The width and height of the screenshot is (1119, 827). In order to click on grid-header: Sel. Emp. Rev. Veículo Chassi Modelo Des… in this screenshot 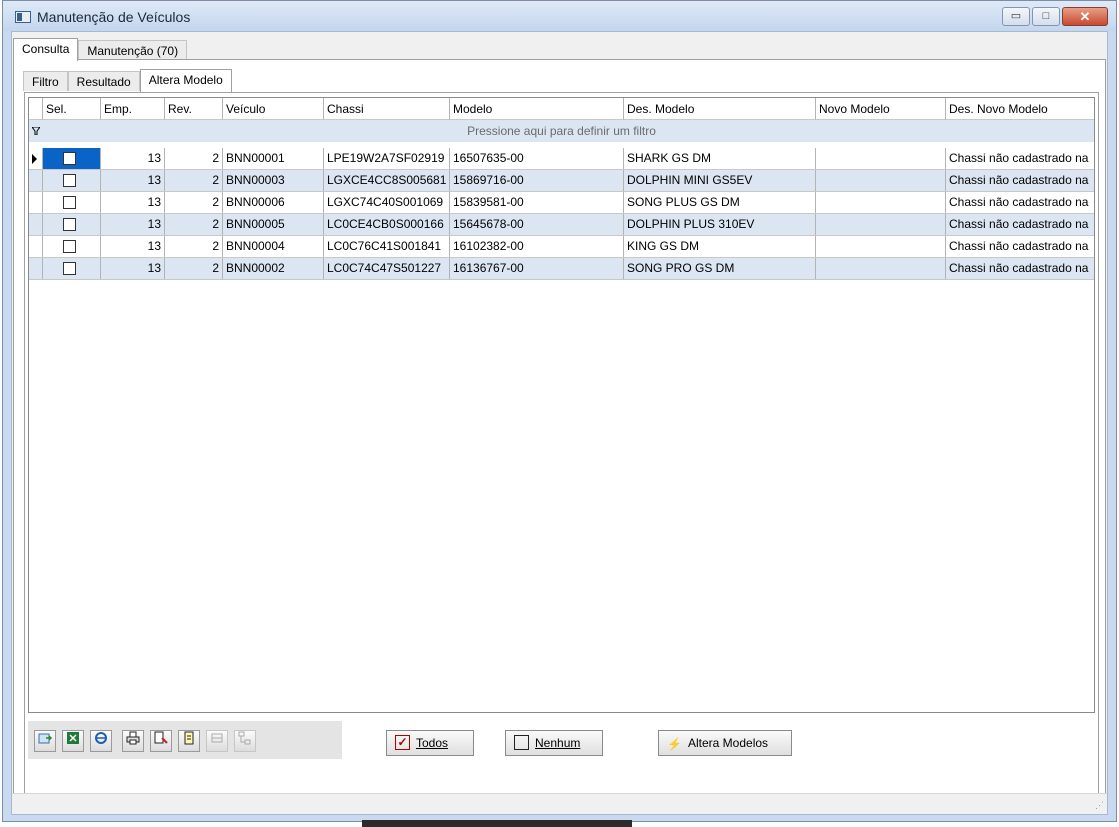, I will do `click(561, 109)`.